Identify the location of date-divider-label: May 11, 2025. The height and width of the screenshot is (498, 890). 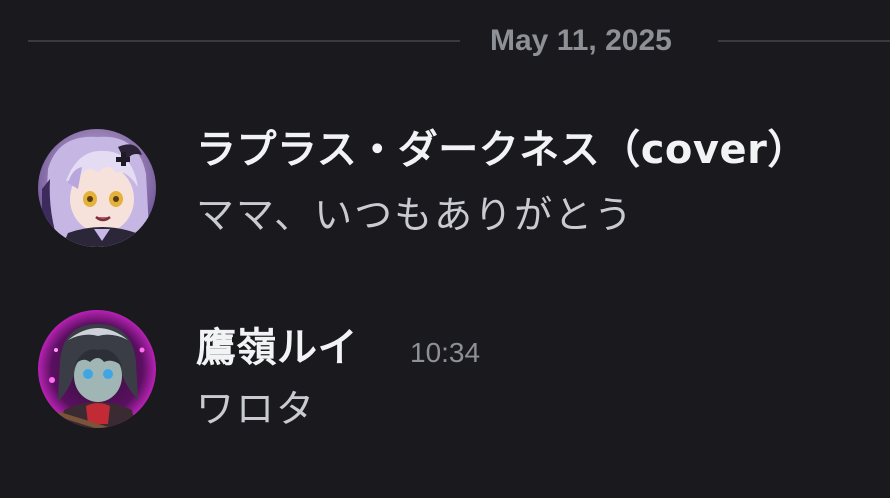
(581, 40).